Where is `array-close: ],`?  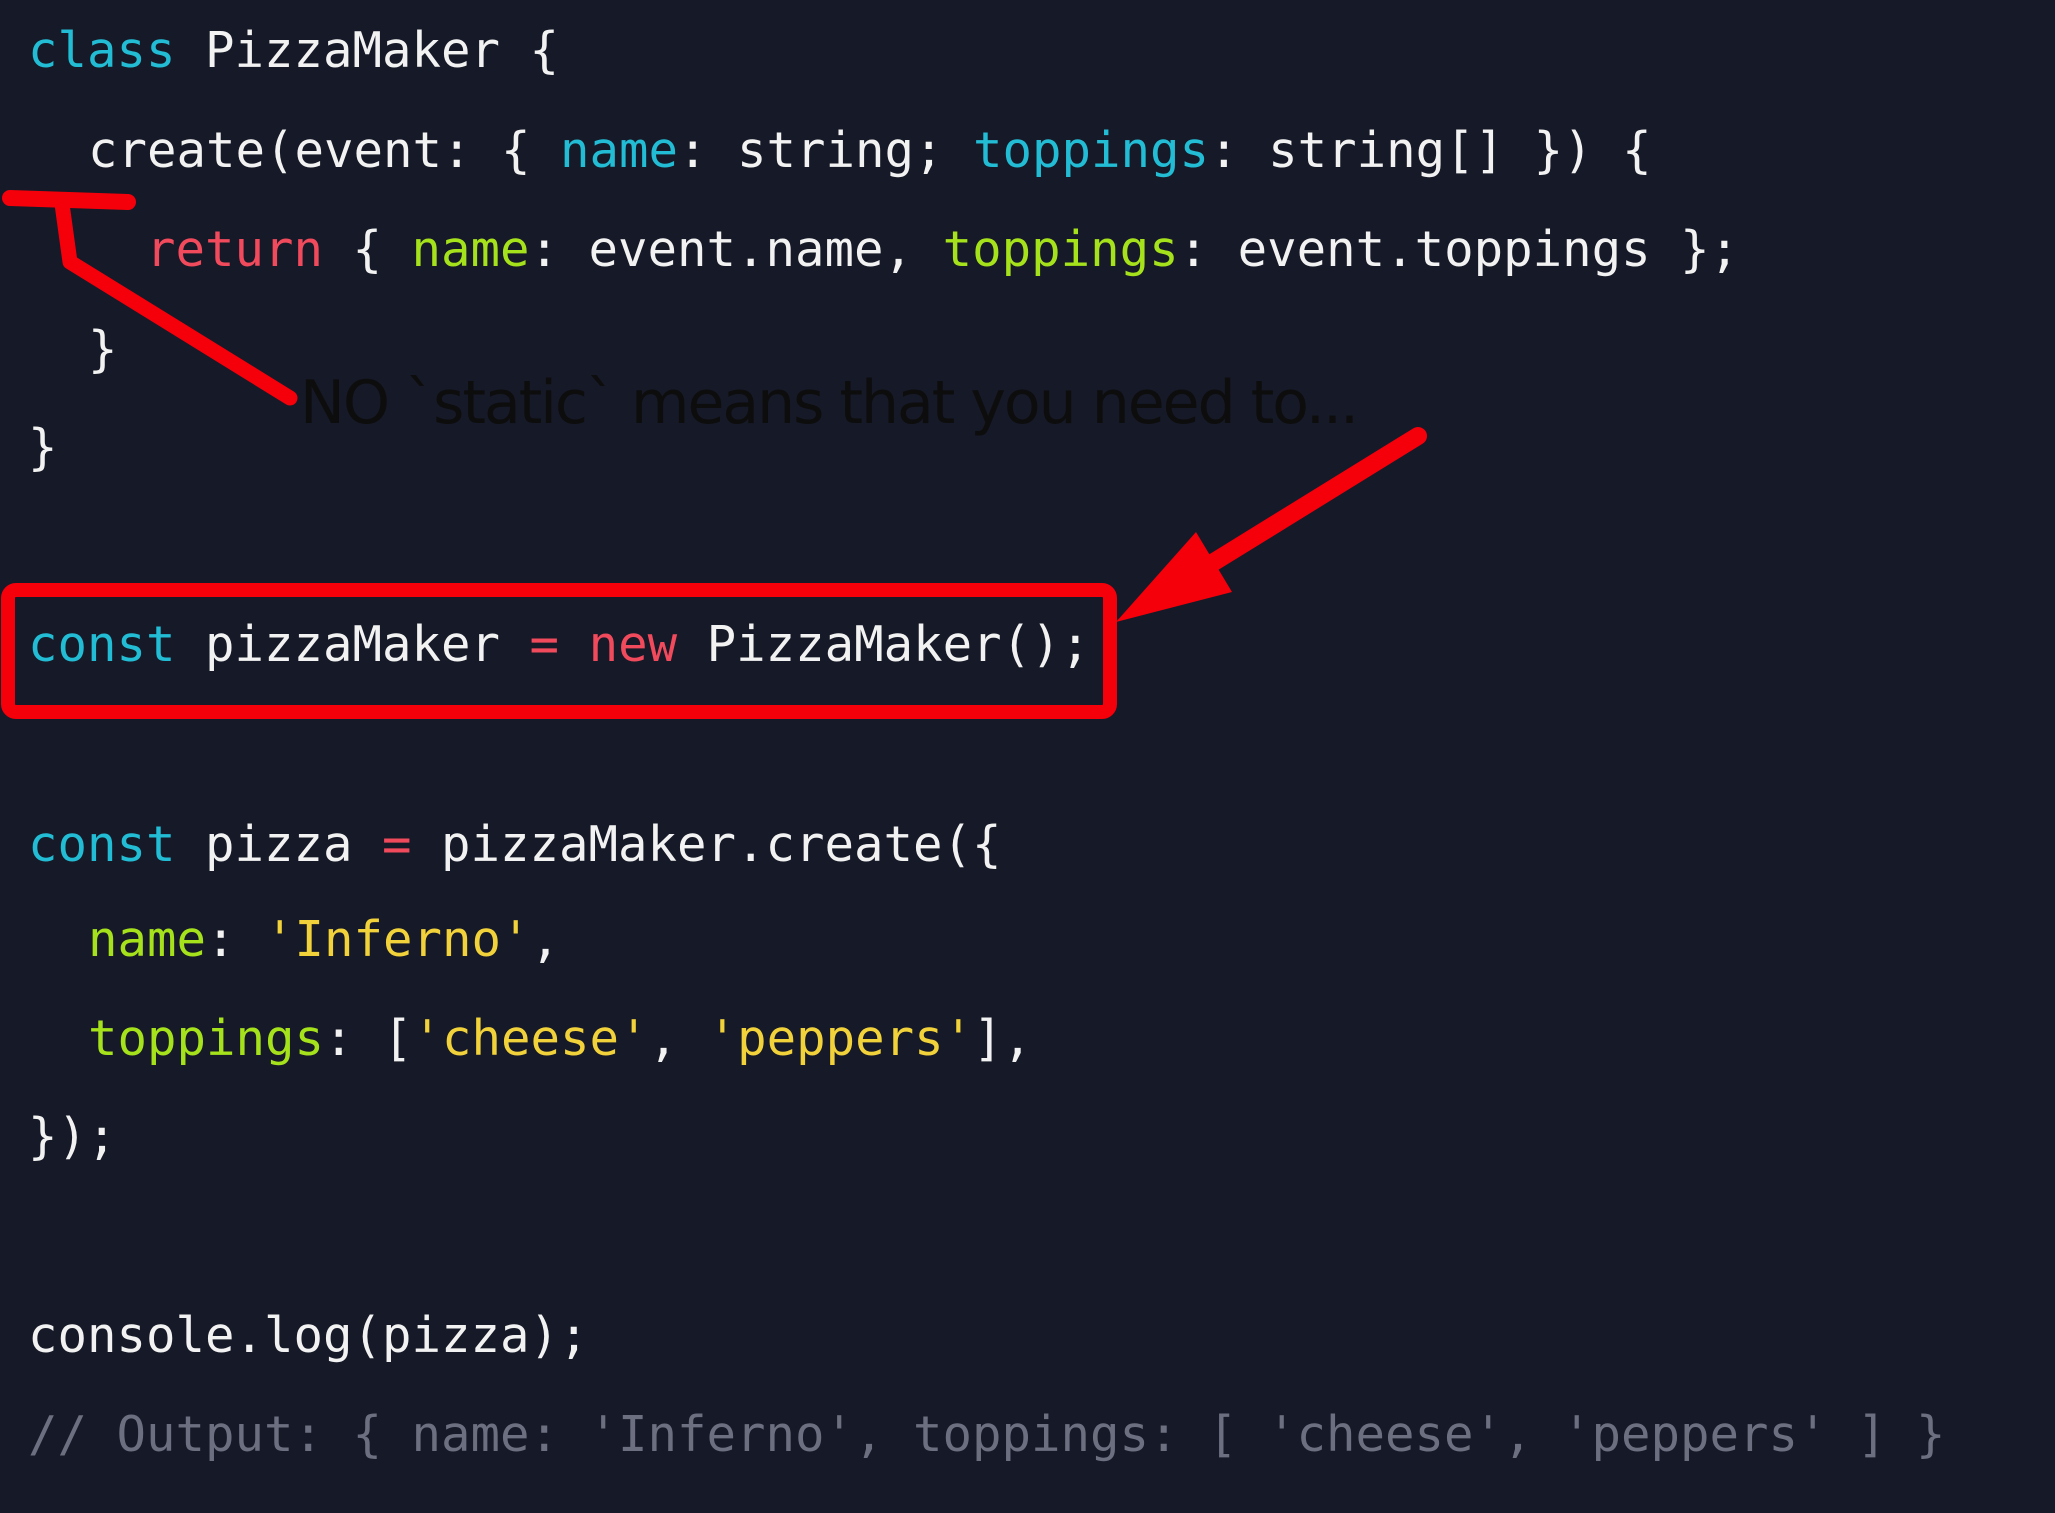
array-close: ], is located at coordinates (1003, 1038).